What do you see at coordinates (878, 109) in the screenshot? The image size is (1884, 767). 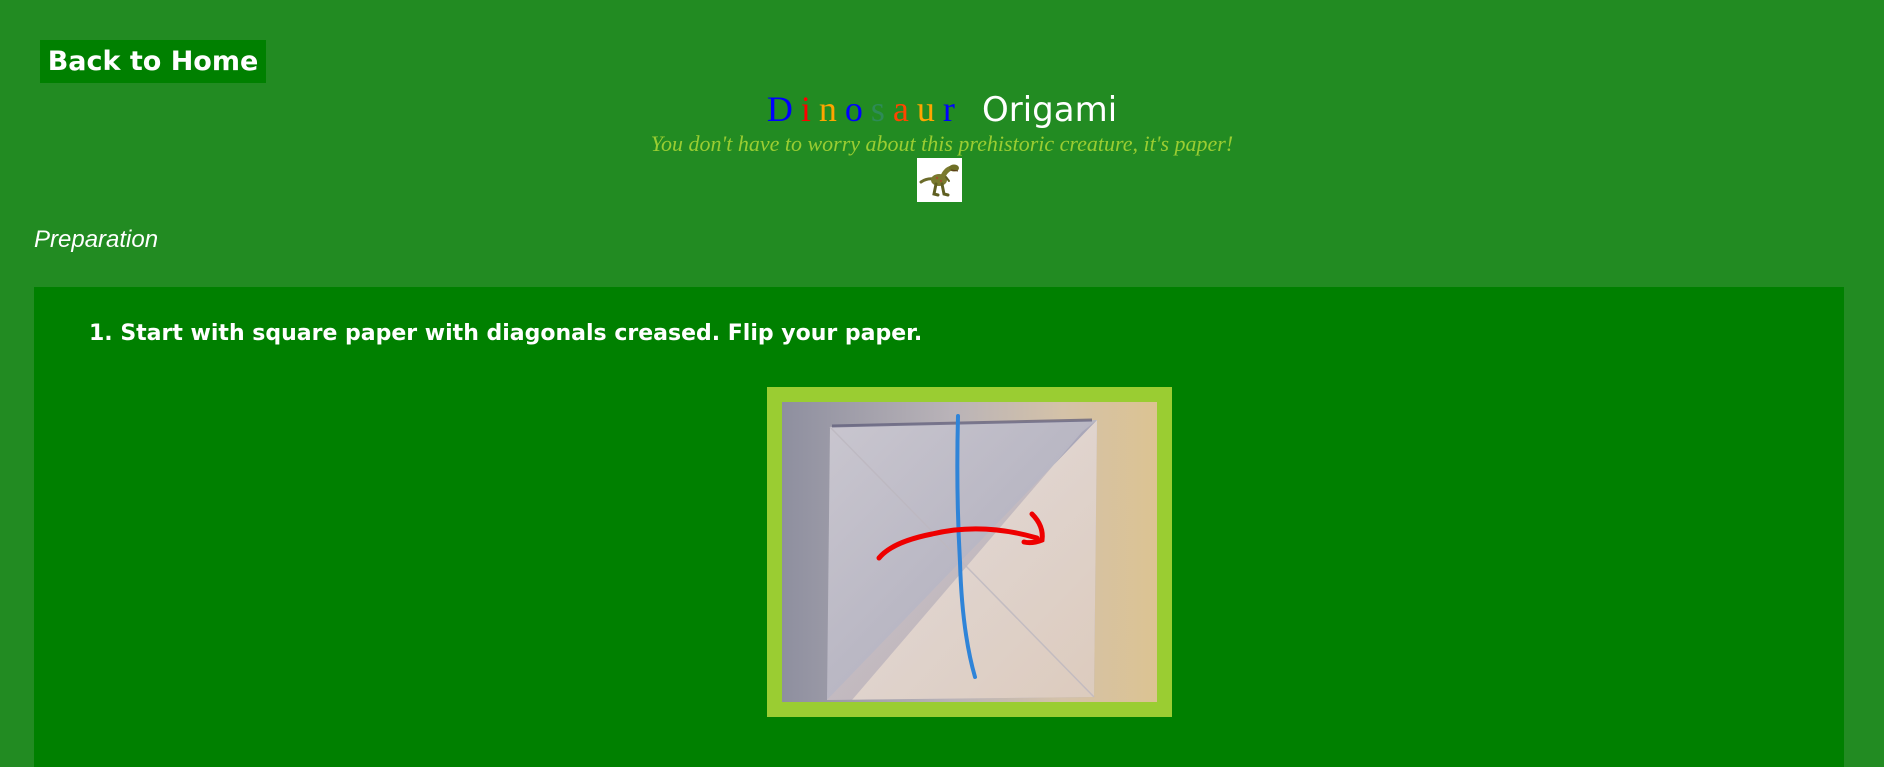 I see `title-letter: s` at bounding box center [878, 109].